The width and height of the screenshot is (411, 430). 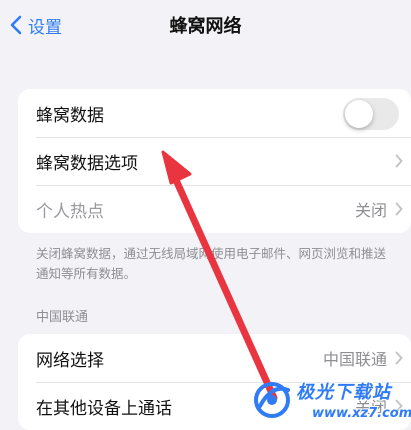 What do you see at coordinates (70, 211) in the screenshot?
I see `personal-hotspot-label: 个人热点` at bounding box center [70, 211].